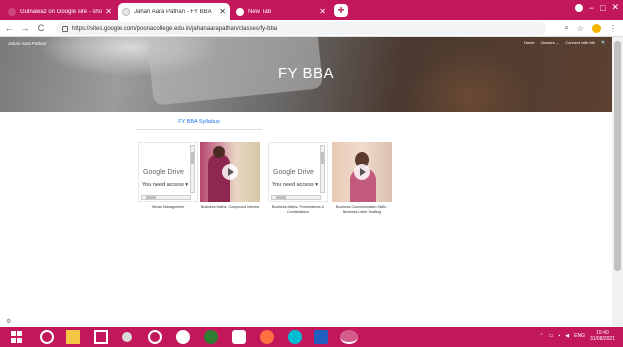  I want to click on new-tab-button: +, so click(341, 10).